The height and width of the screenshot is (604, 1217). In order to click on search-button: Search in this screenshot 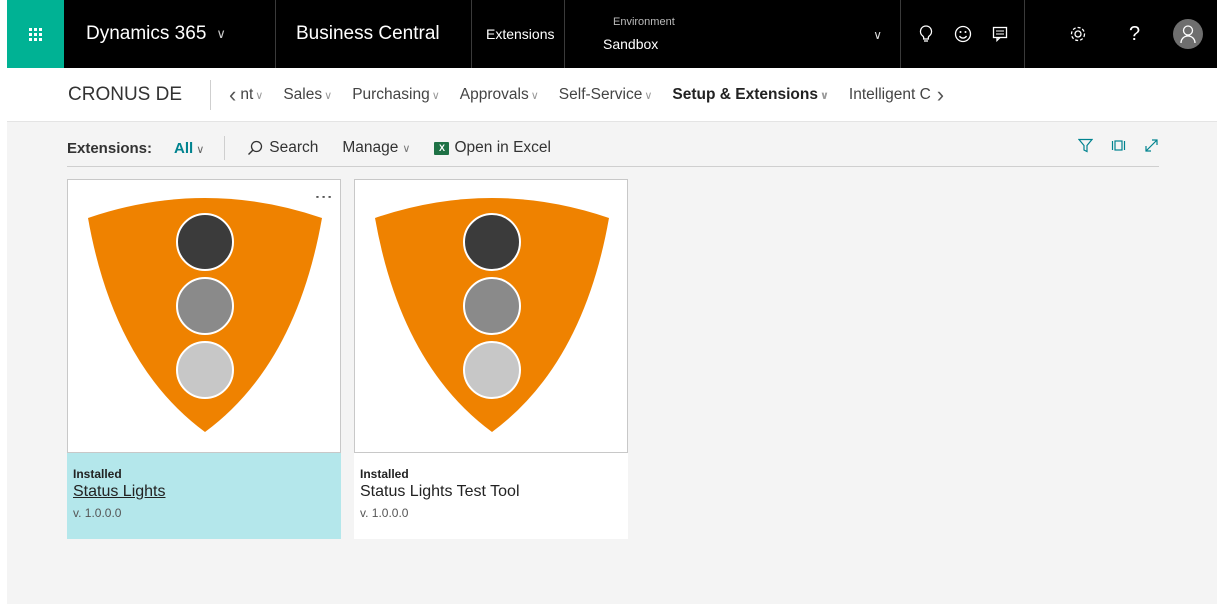, I will do `click(282, 148)`.